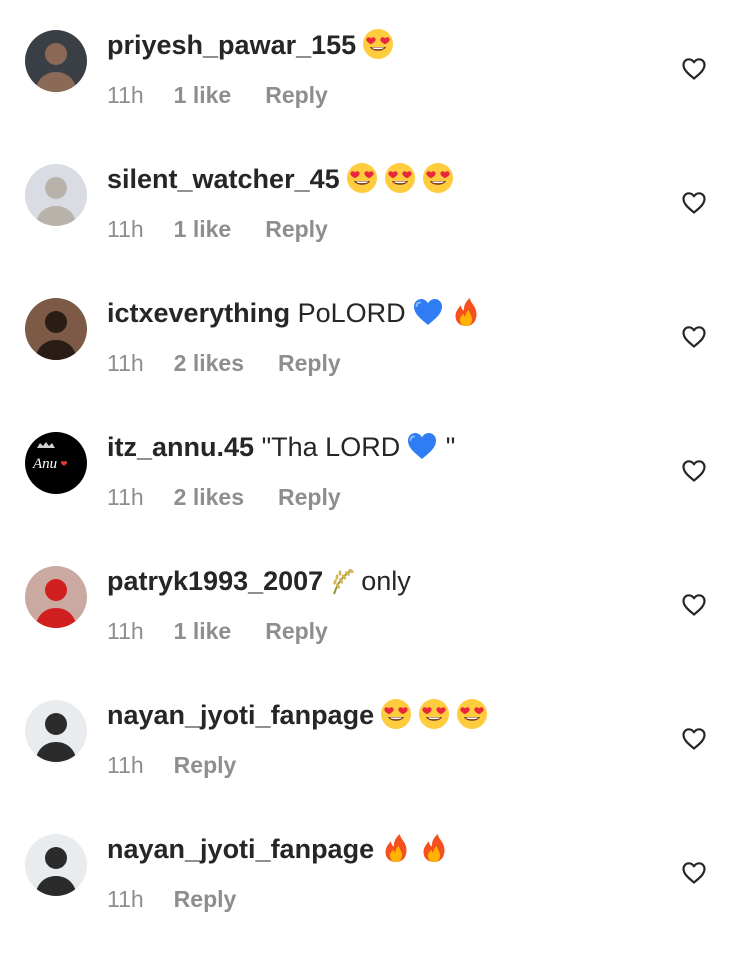 Image resolution: width=743 pixels, height=958 pixels. What do you see at coordinates (371, 335) in the screenshot?
I see `comment-row: ictxeverything PoLORD 11h 2 likes Reply` at bounding box center [371, 335].